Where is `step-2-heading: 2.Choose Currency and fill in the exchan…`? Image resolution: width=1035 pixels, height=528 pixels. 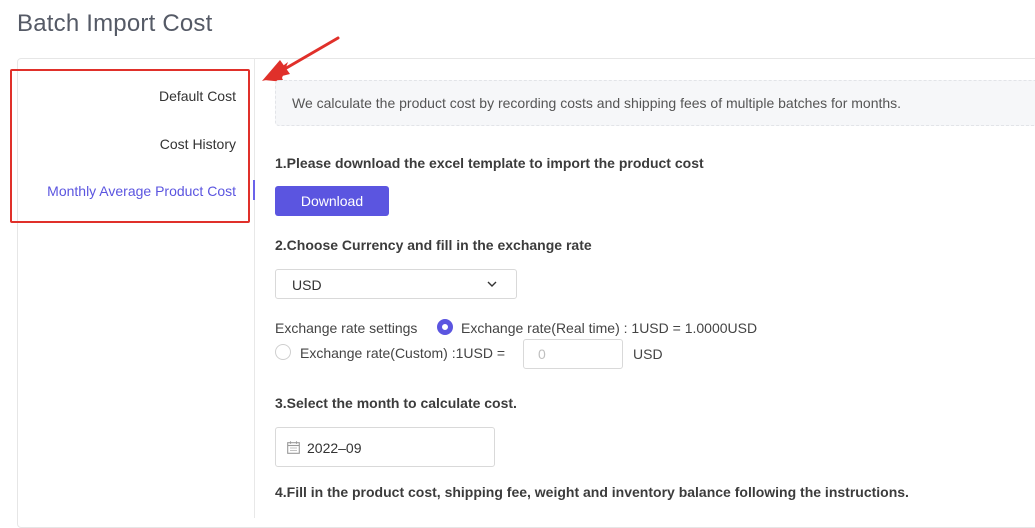 step-2-heading: 2.Choose Currency and fill in the exchan… is located at coordinates (433, 245).